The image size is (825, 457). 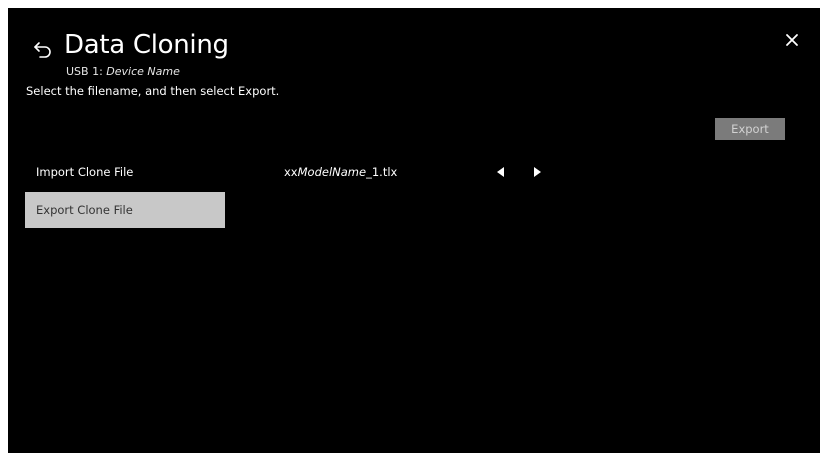 What do you see at coordinates (537, 172) in the screenshot?
I see `triangle-right-icon` at bounding box center [537, 172].